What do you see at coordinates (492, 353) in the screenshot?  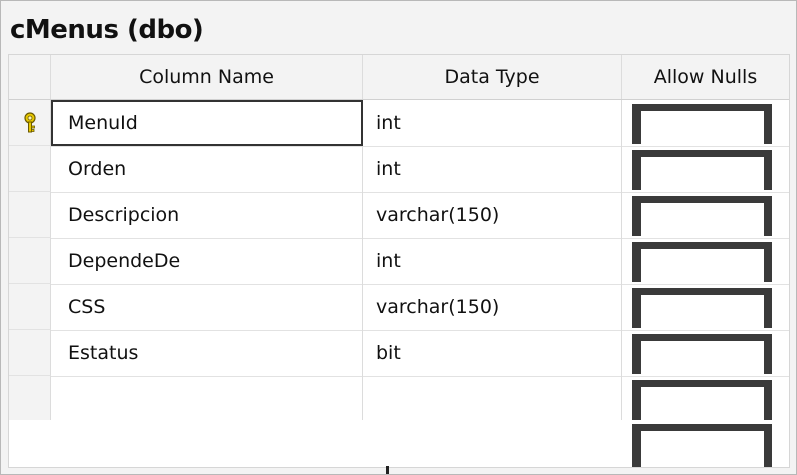 I see `data-type-cell: bit` at bounding box center [492, 353].